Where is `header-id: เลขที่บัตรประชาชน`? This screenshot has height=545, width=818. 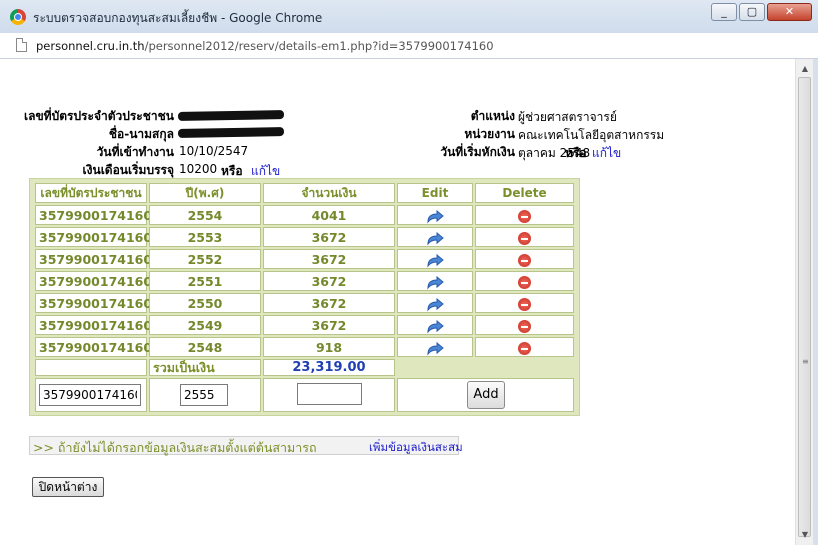
header-id: เลขที่บัตรประชาชน is located at coordinates (91, 193).